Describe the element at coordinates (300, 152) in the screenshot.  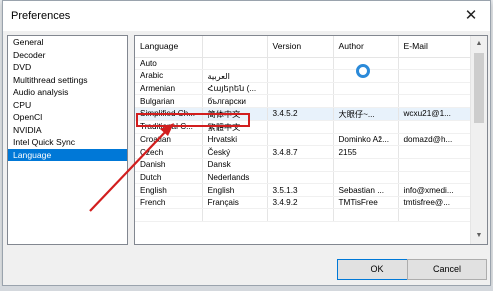
I see `cell-version: 3.4.8.7` at that location.